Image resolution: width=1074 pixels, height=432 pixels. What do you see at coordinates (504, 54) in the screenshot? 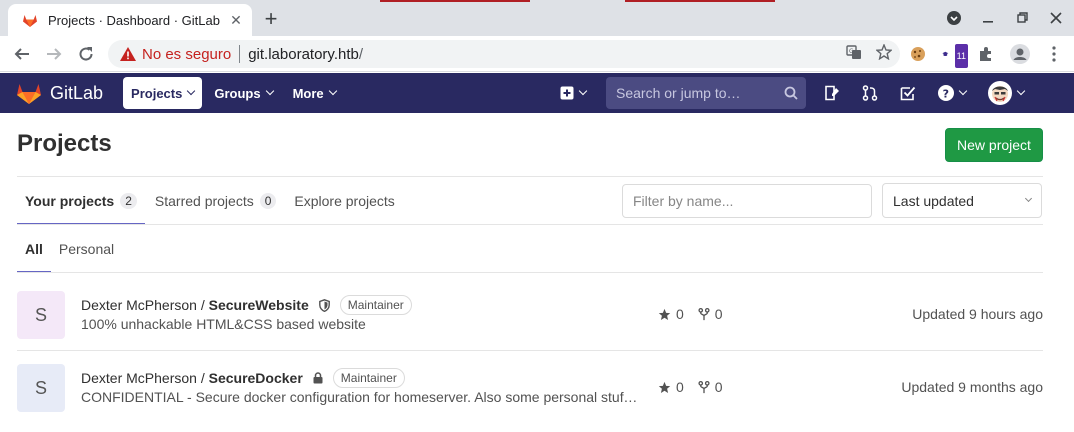
I see `address-bar: No es seguro git.laboratory.htb/ G` at bounding box center [504, 54].